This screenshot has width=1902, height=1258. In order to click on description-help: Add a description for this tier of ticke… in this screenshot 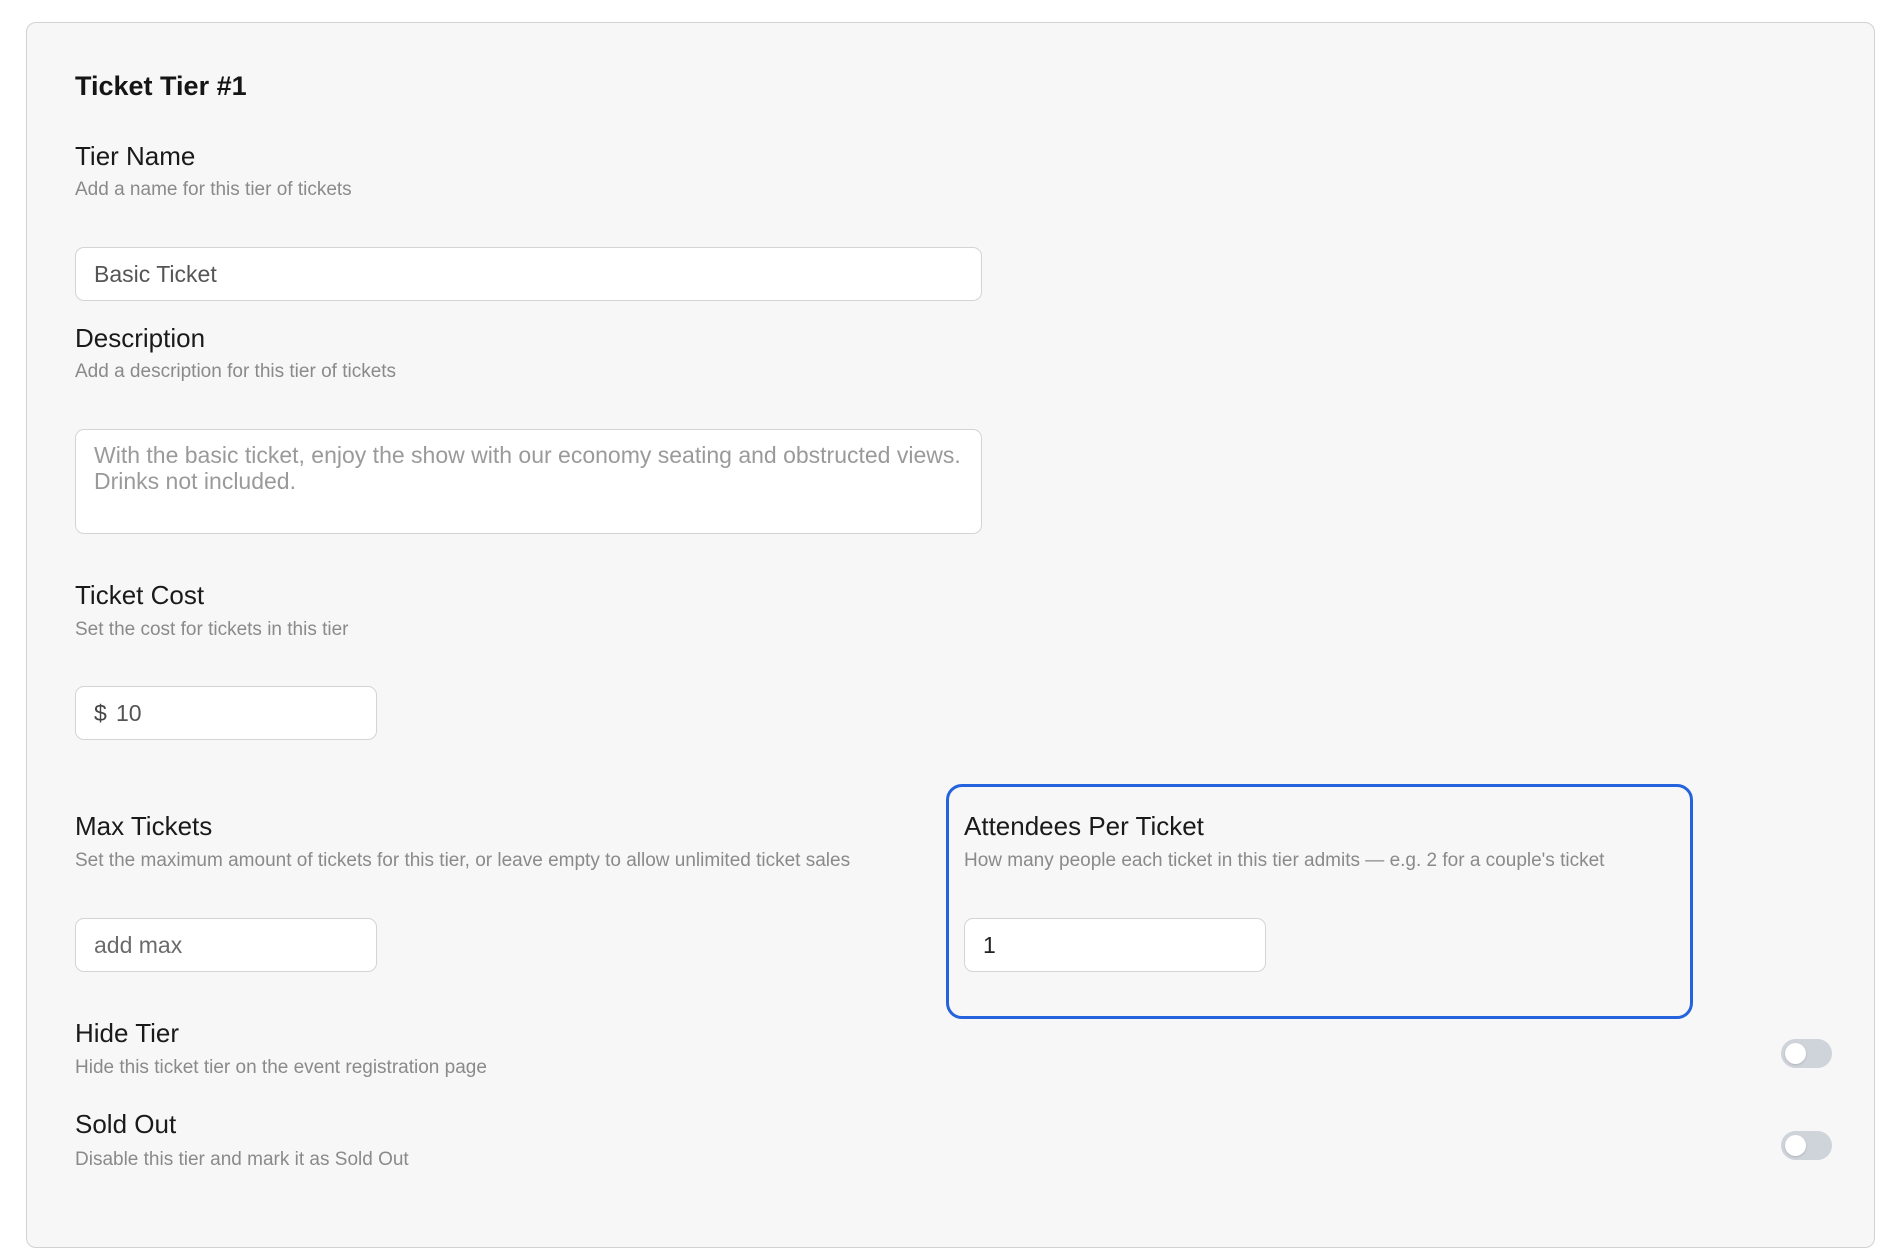, I will do `click(236, 371)`.